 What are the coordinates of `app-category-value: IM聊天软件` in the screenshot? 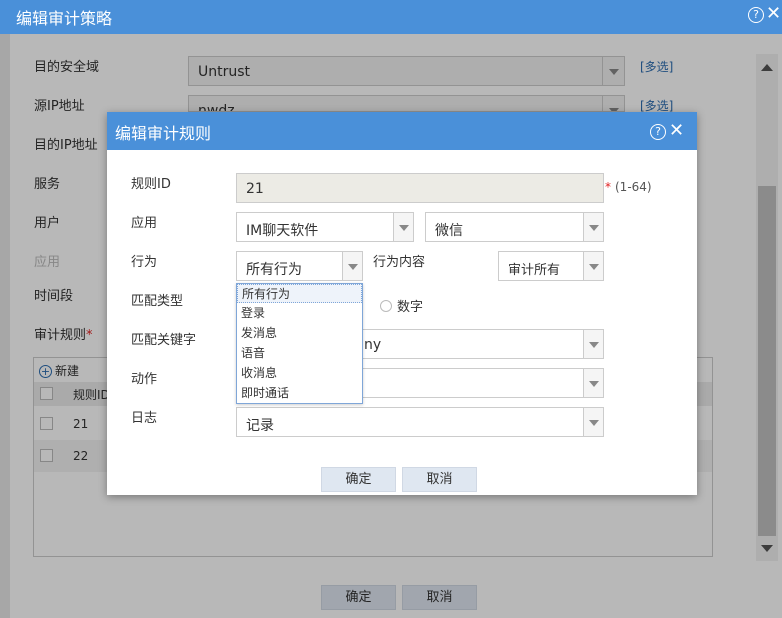 It's located at (282, 231).